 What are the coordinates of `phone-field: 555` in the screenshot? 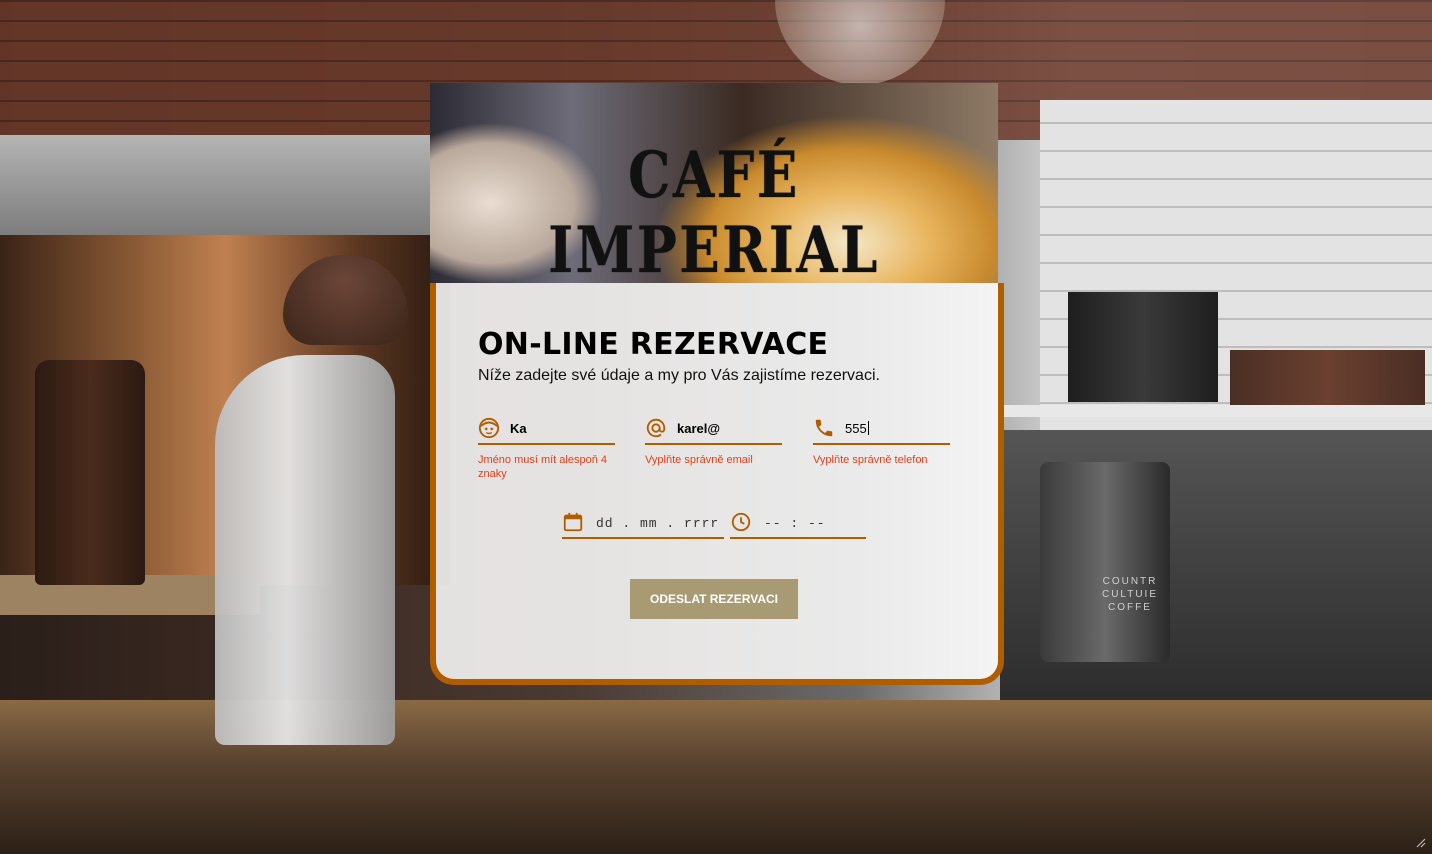 It's located at (881, 429).